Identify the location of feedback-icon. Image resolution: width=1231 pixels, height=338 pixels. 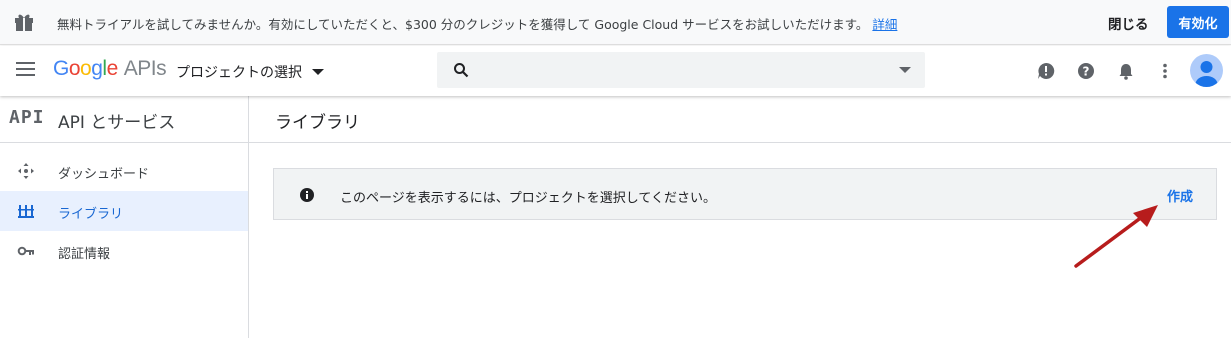
(1046, 71).